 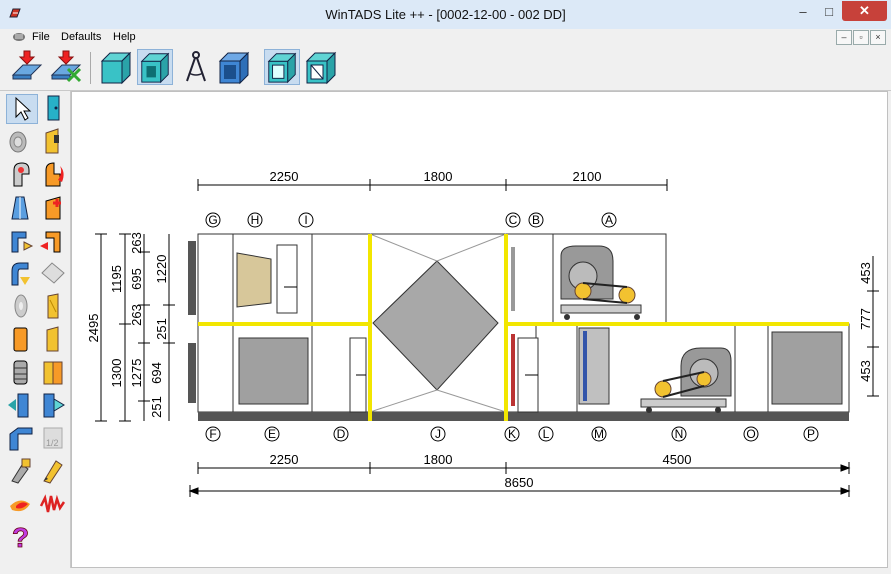 I want to click on delete-unit-button, so click(x=66, y=67).